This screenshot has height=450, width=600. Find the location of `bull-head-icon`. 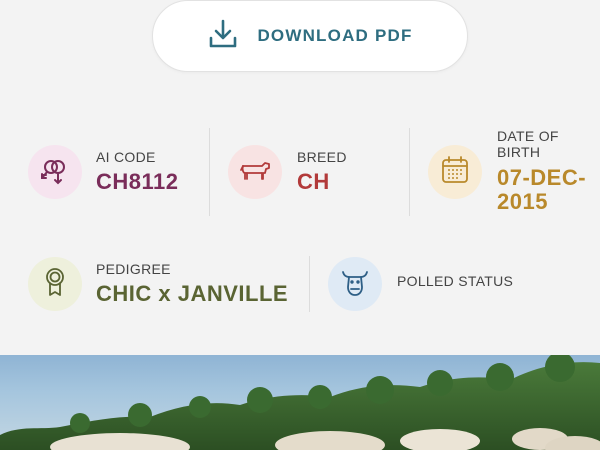

bull-head-icon is located at coordinates (355, 284).